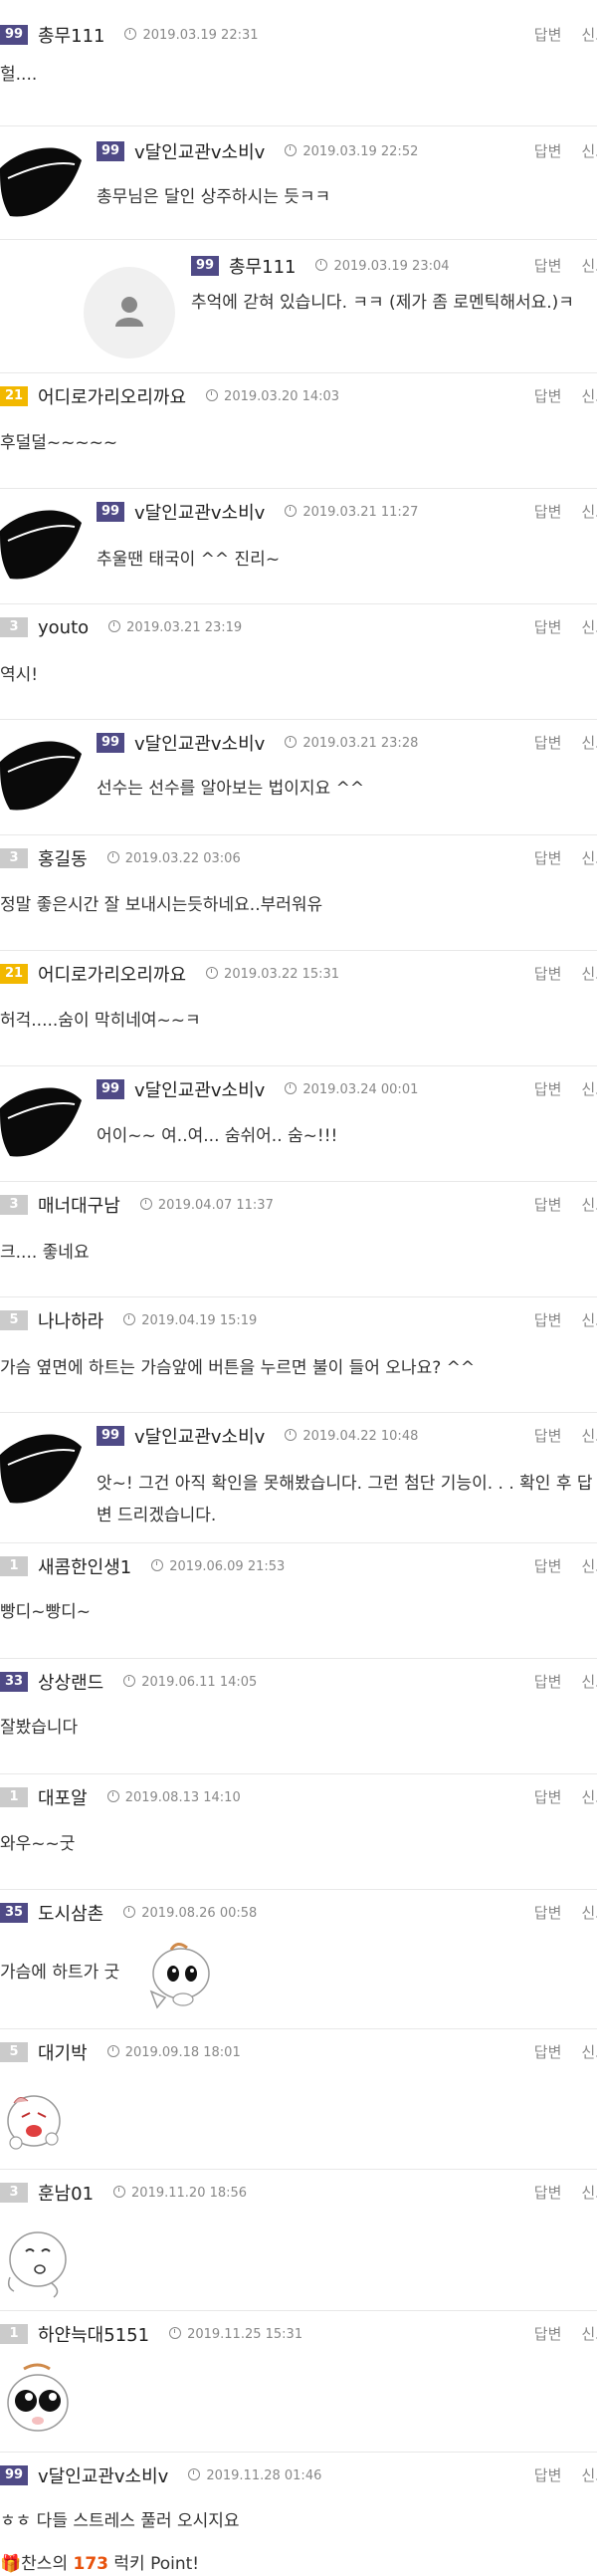 This screenshot has width=597, height=2576. I want to click on comment-header: 99 v달인교관v소비v 2019.03.21 23:28, so click(257, 743).